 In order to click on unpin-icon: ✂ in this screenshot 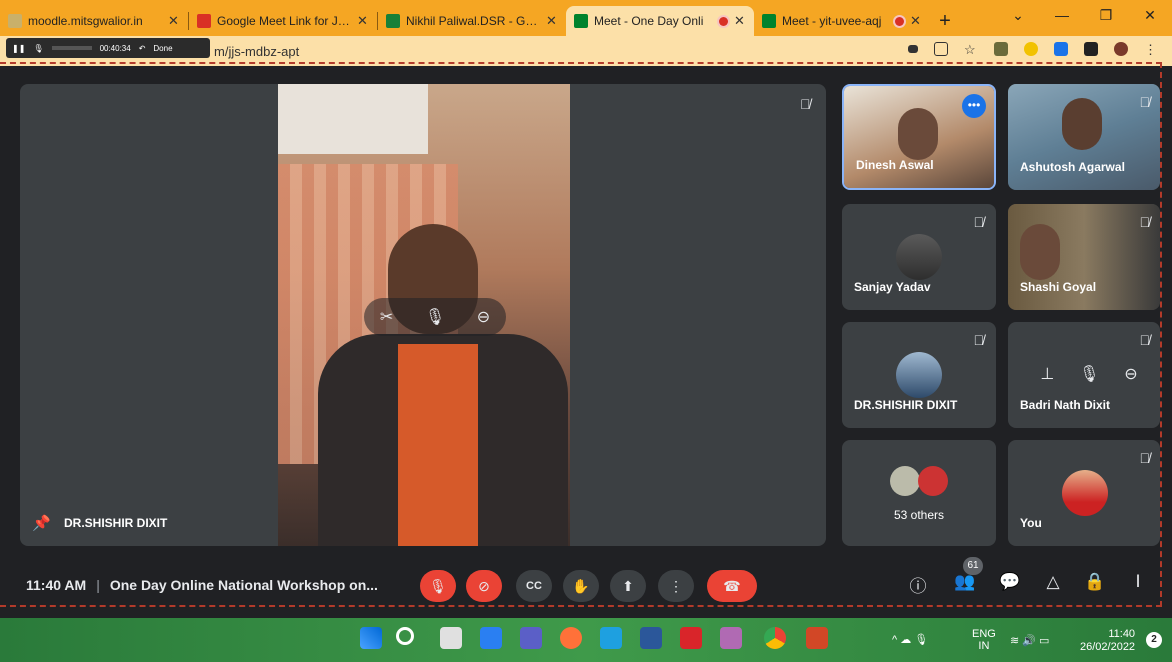, I will do `click(386, 317)`.